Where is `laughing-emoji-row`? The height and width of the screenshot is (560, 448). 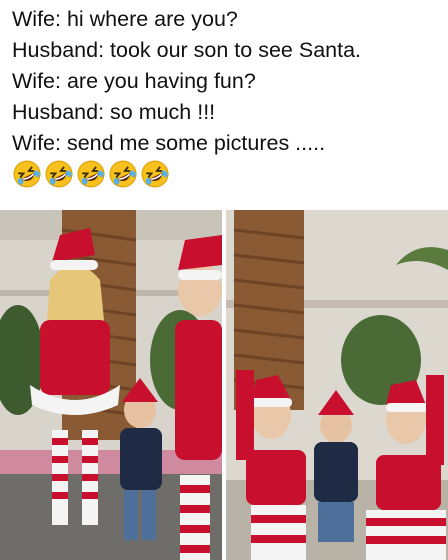 laughing-emoji-row is located at coordinates (227, 174).